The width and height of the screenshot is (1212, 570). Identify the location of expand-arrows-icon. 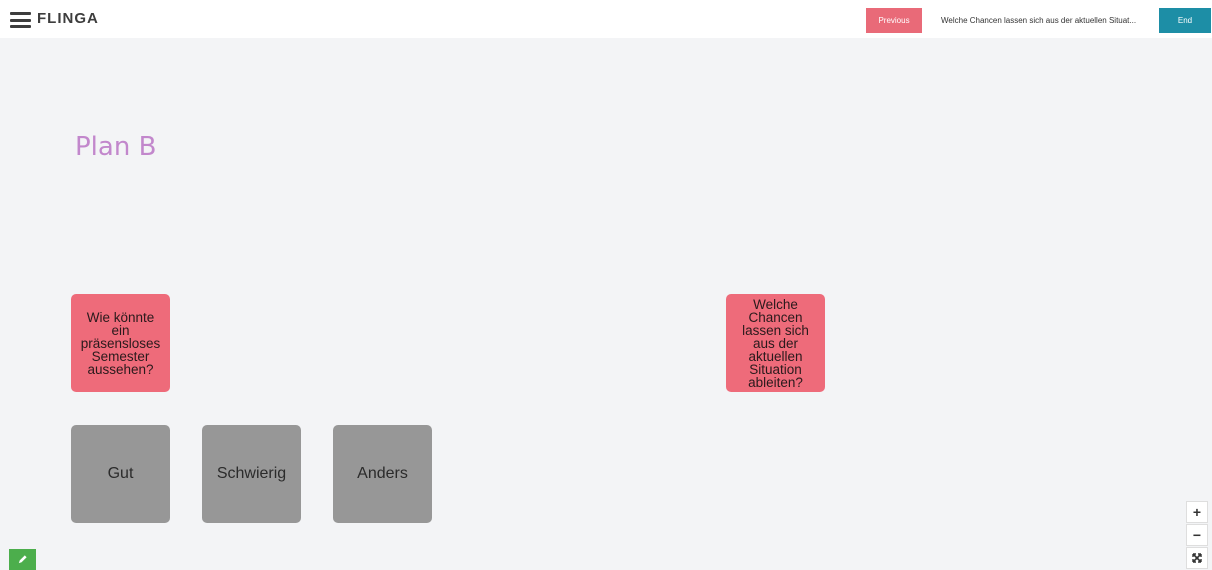
(1197, 558).